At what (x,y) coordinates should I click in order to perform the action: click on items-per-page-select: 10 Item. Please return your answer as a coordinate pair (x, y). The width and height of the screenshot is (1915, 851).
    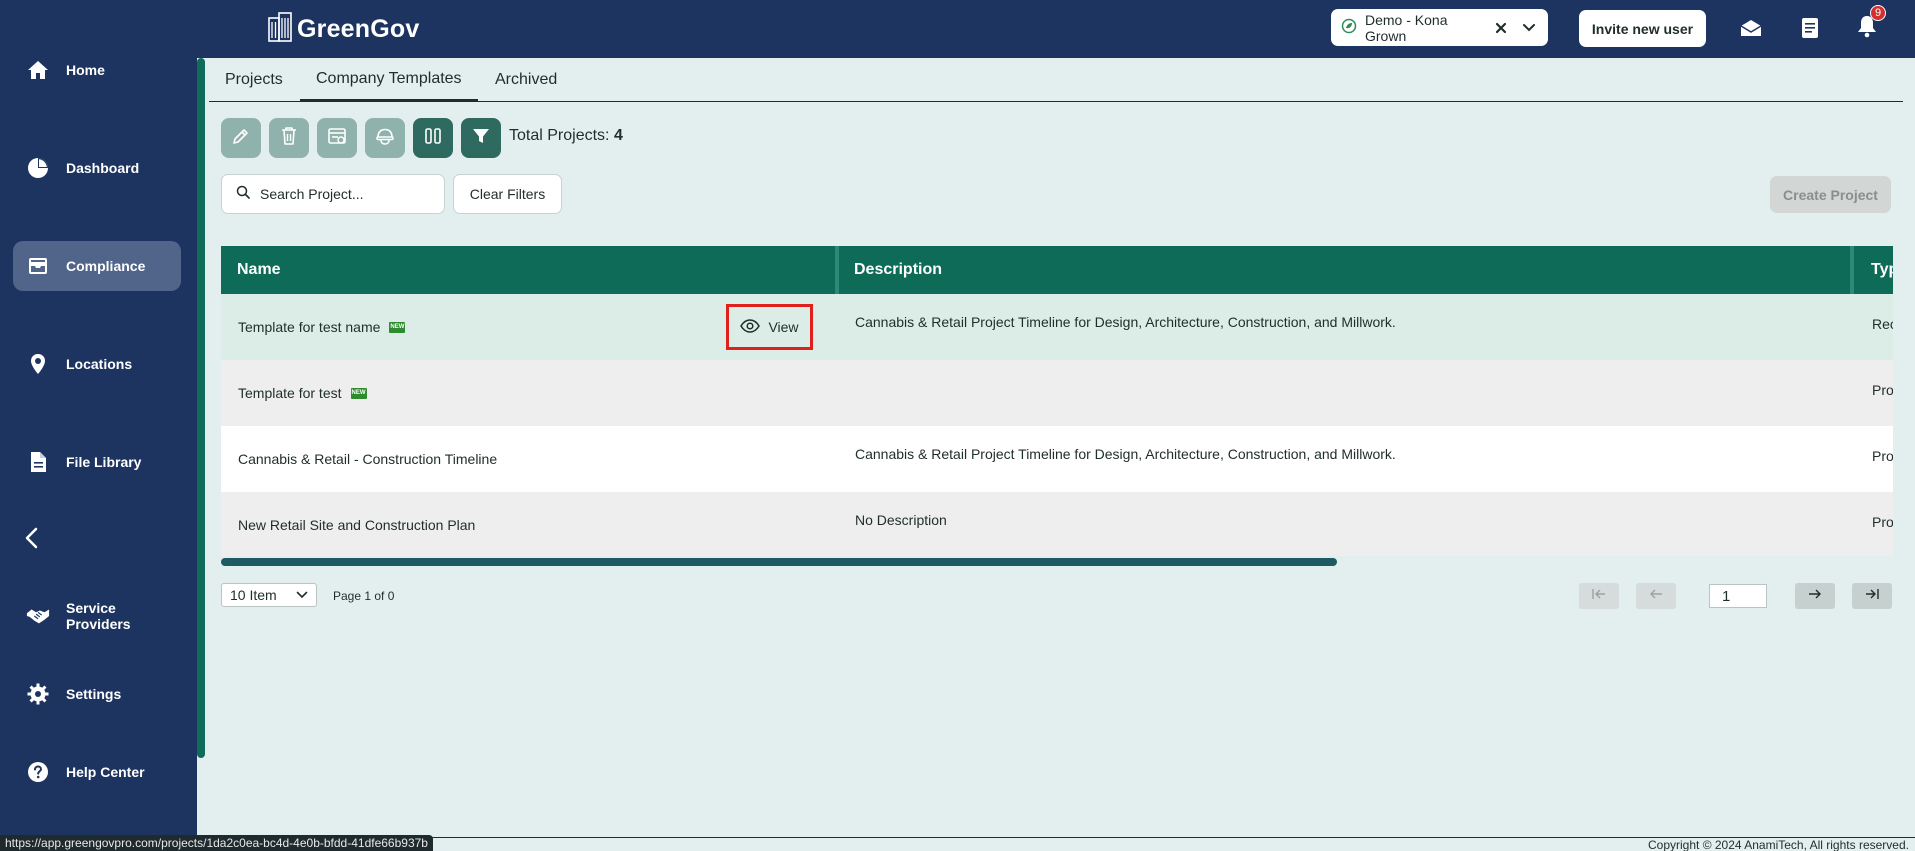
    Looking at the image, I should click on (269, 595).